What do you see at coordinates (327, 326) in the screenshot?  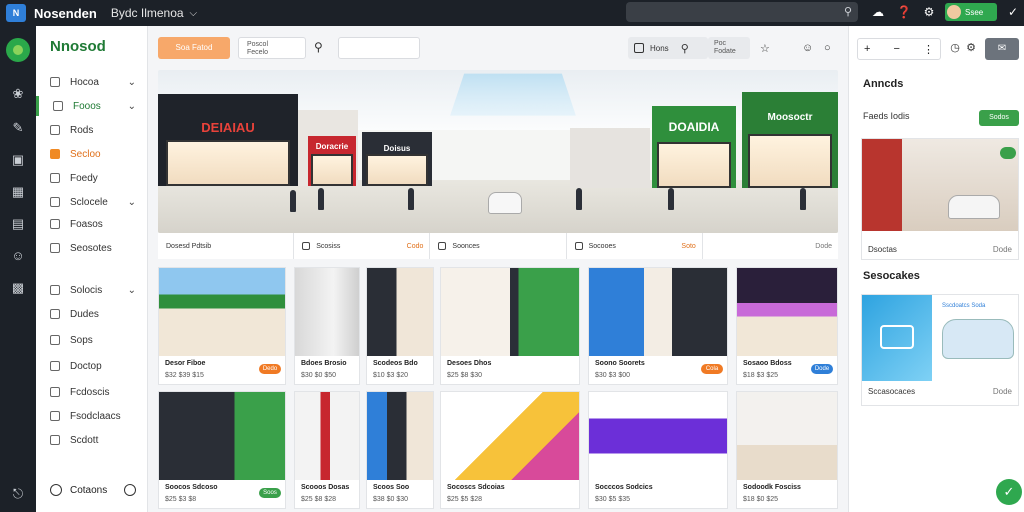 I see `product-card: Bdoes Brosio $30 $0 $50` at bounding box center [327, 326].